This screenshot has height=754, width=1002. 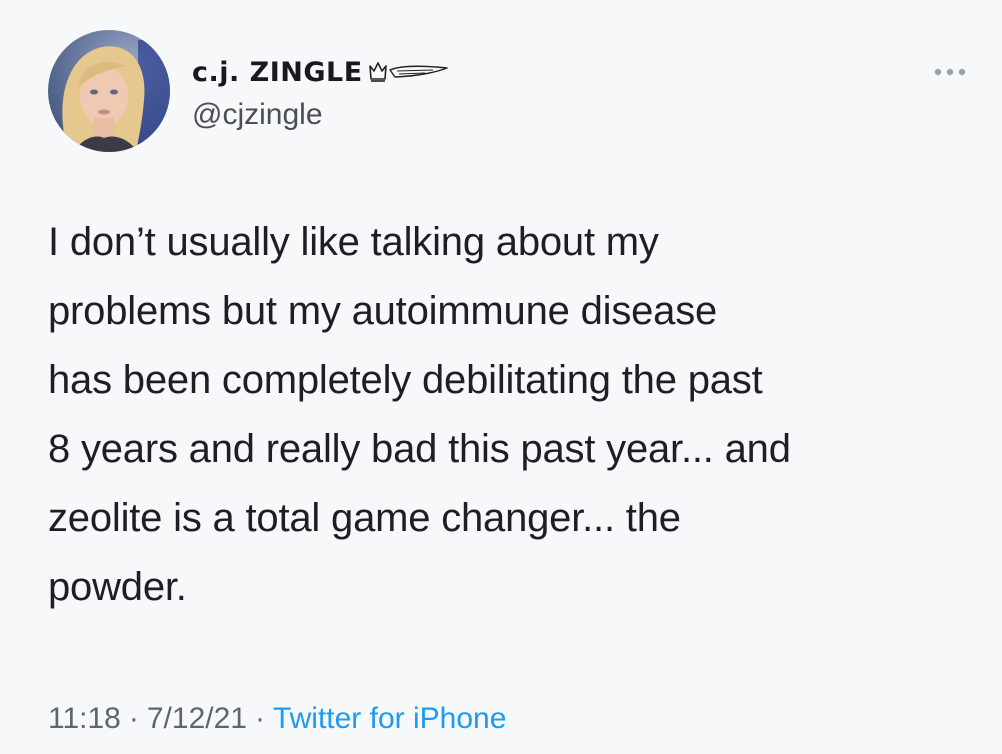 I want to click on display-name: c.j. ZINGLE, so click(x=277, y=72).